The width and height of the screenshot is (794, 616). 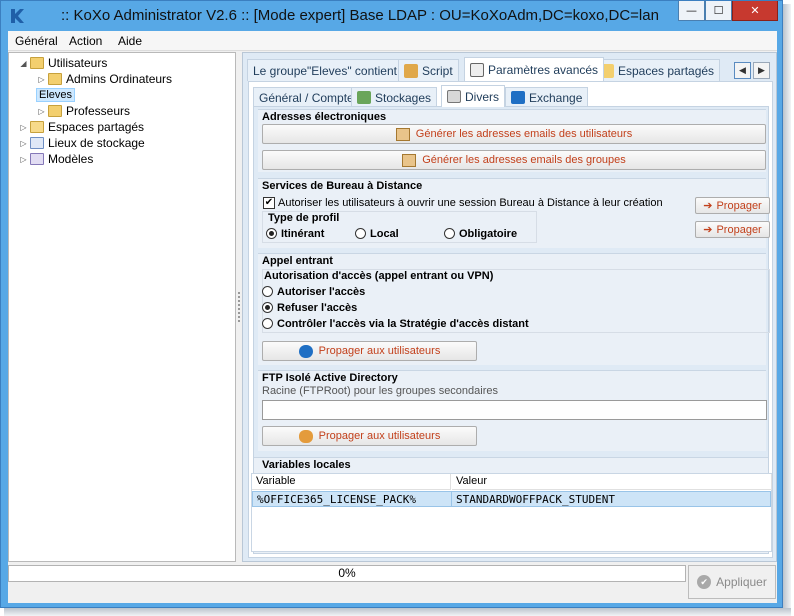 I want to click on propagate-ftp-button: Propager aux utilisateurs, so click(x=369, y=436).